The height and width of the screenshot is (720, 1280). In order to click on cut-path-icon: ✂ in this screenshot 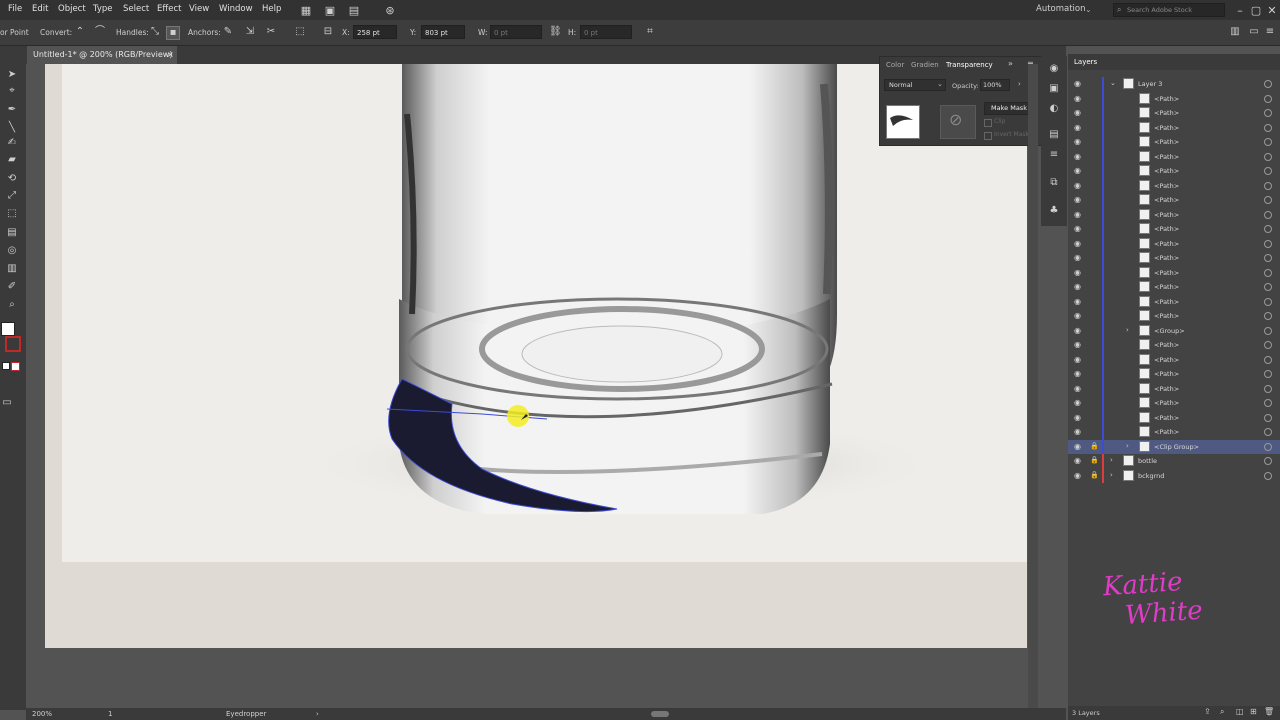, I will do `click(271, 32)`.